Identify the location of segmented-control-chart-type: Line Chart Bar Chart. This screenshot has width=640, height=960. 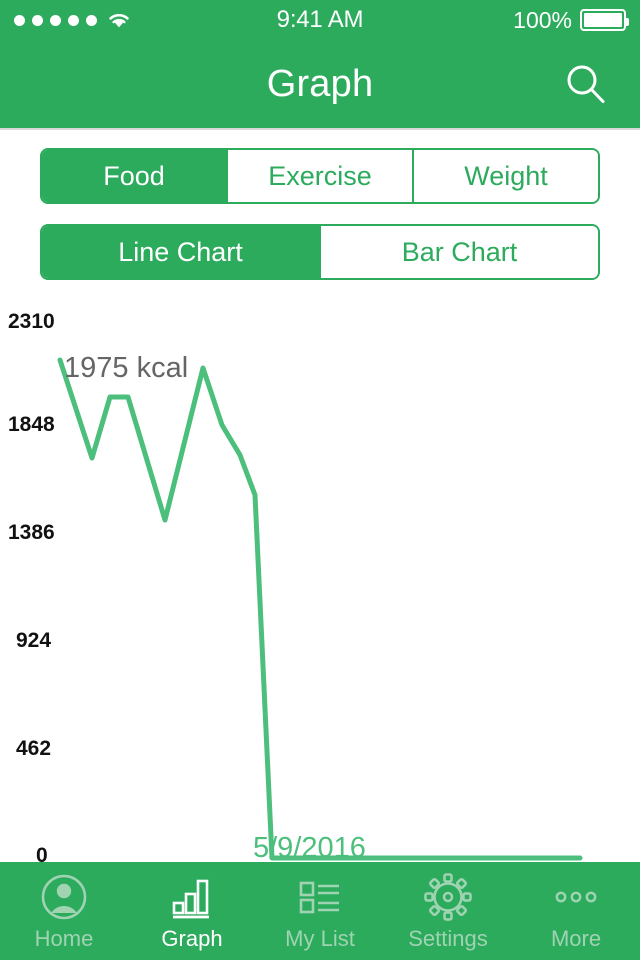
(320, 252).